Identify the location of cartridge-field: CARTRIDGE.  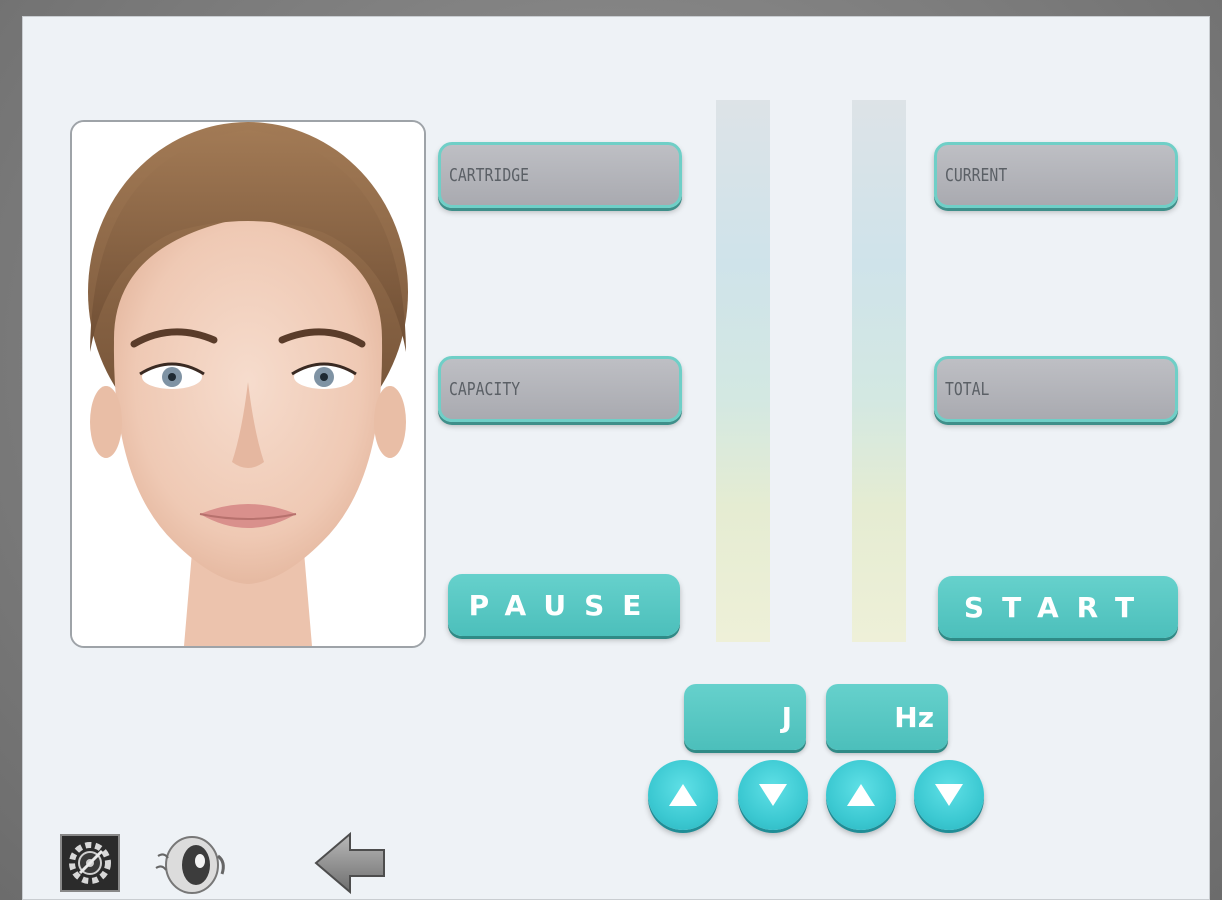
(560, 175).